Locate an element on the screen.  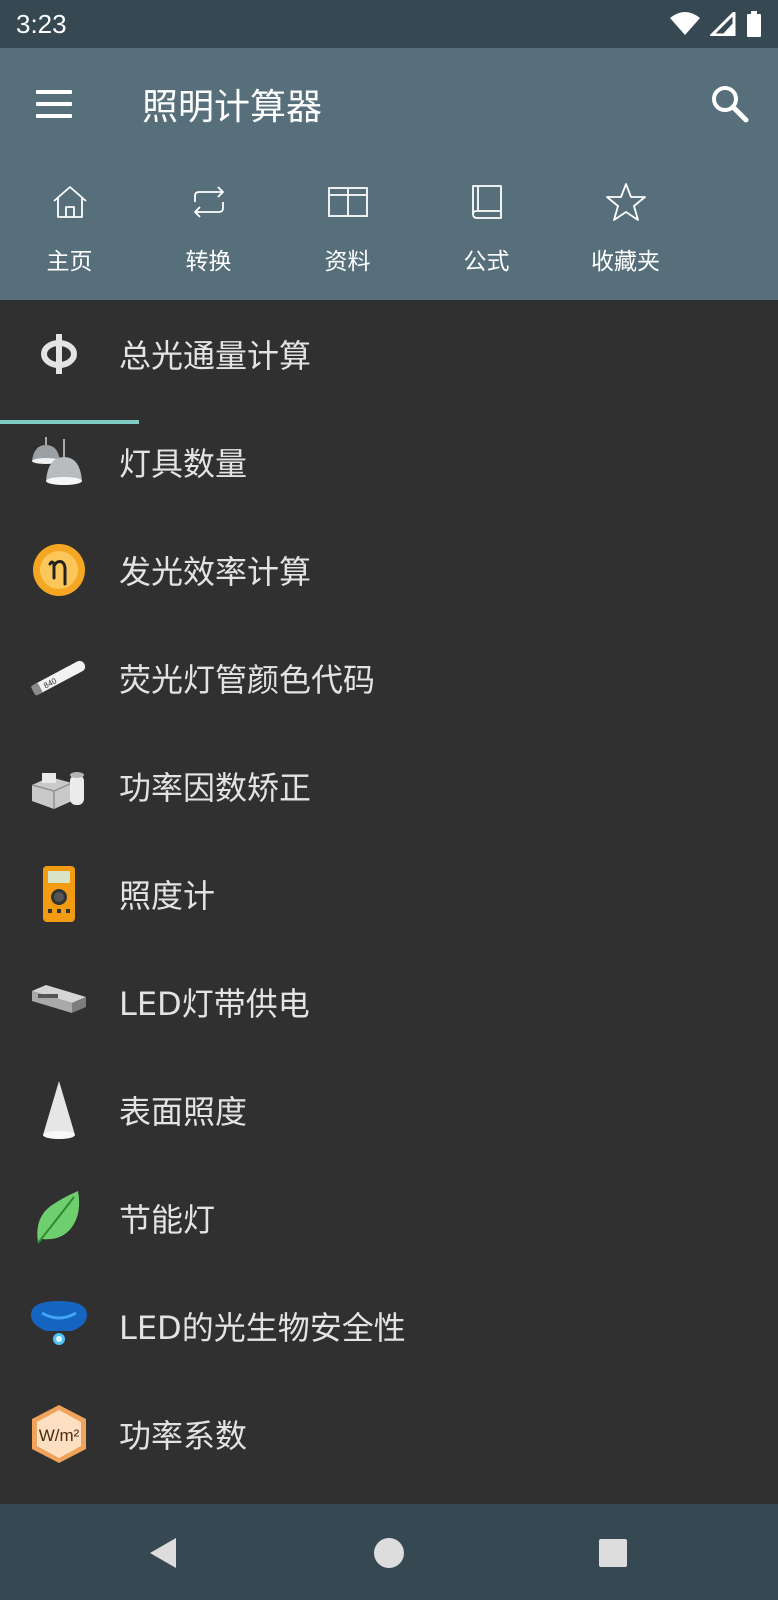
list-item-lux-meter: 照度计 is located at coordinates (389, 894).